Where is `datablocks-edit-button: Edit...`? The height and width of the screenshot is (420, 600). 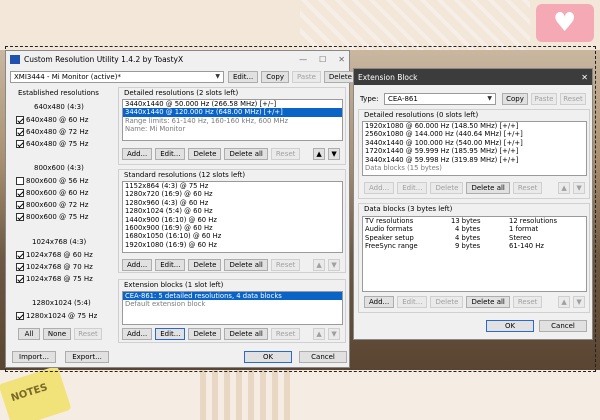
datablocks-edit-button: Edit... is located at coordinates (412, 302).